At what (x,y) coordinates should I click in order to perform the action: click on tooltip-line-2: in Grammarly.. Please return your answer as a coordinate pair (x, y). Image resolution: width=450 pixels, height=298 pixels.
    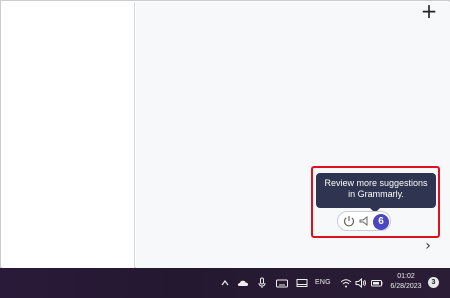
    Looking at the image, I should click on (376, 194).